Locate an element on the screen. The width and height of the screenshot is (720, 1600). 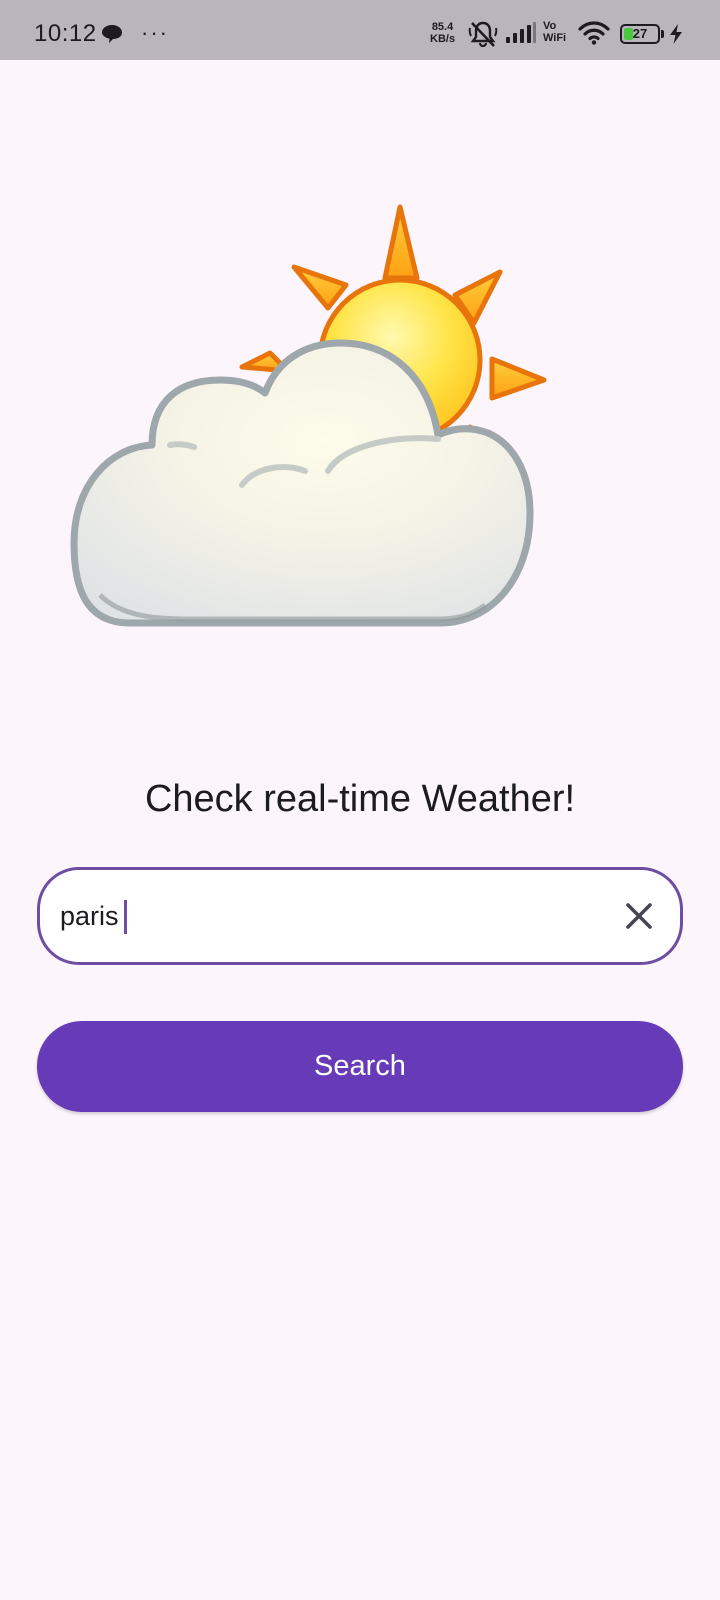
status-bar: 10:12 ··· 85.4 KB/s Vo WiFi 27 is located at coordinates (360, 30).